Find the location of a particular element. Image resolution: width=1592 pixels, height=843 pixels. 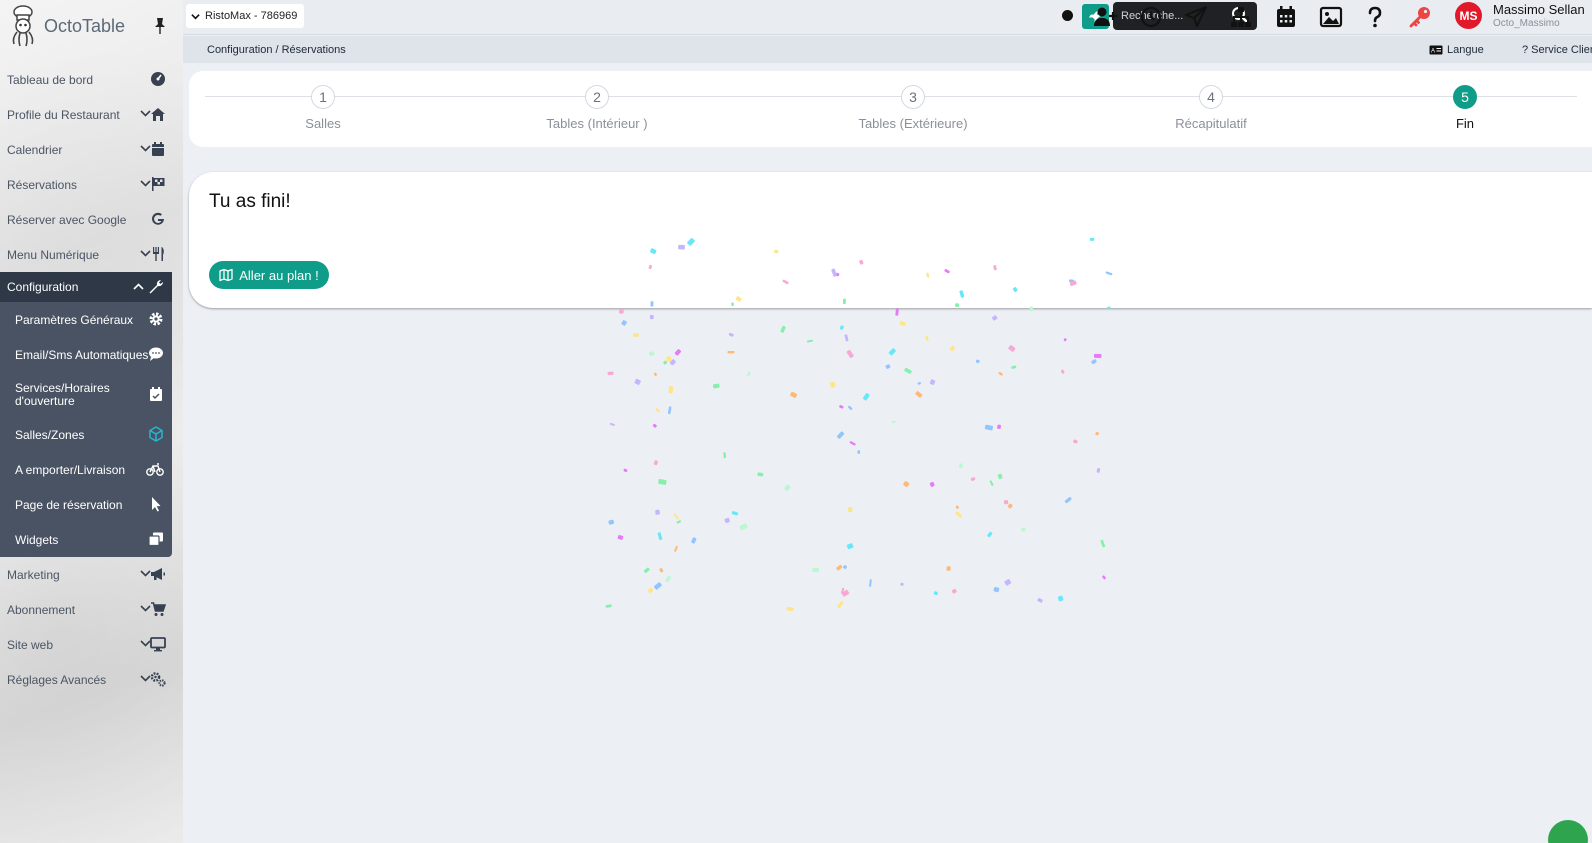

paper-plane-icon is located at coordinates (1196, 17).